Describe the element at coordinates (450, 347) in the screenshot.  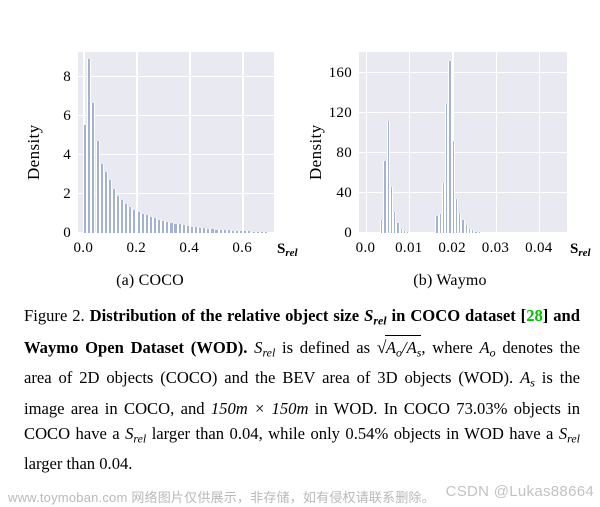
I see `caption-text-2: , where` at that location.